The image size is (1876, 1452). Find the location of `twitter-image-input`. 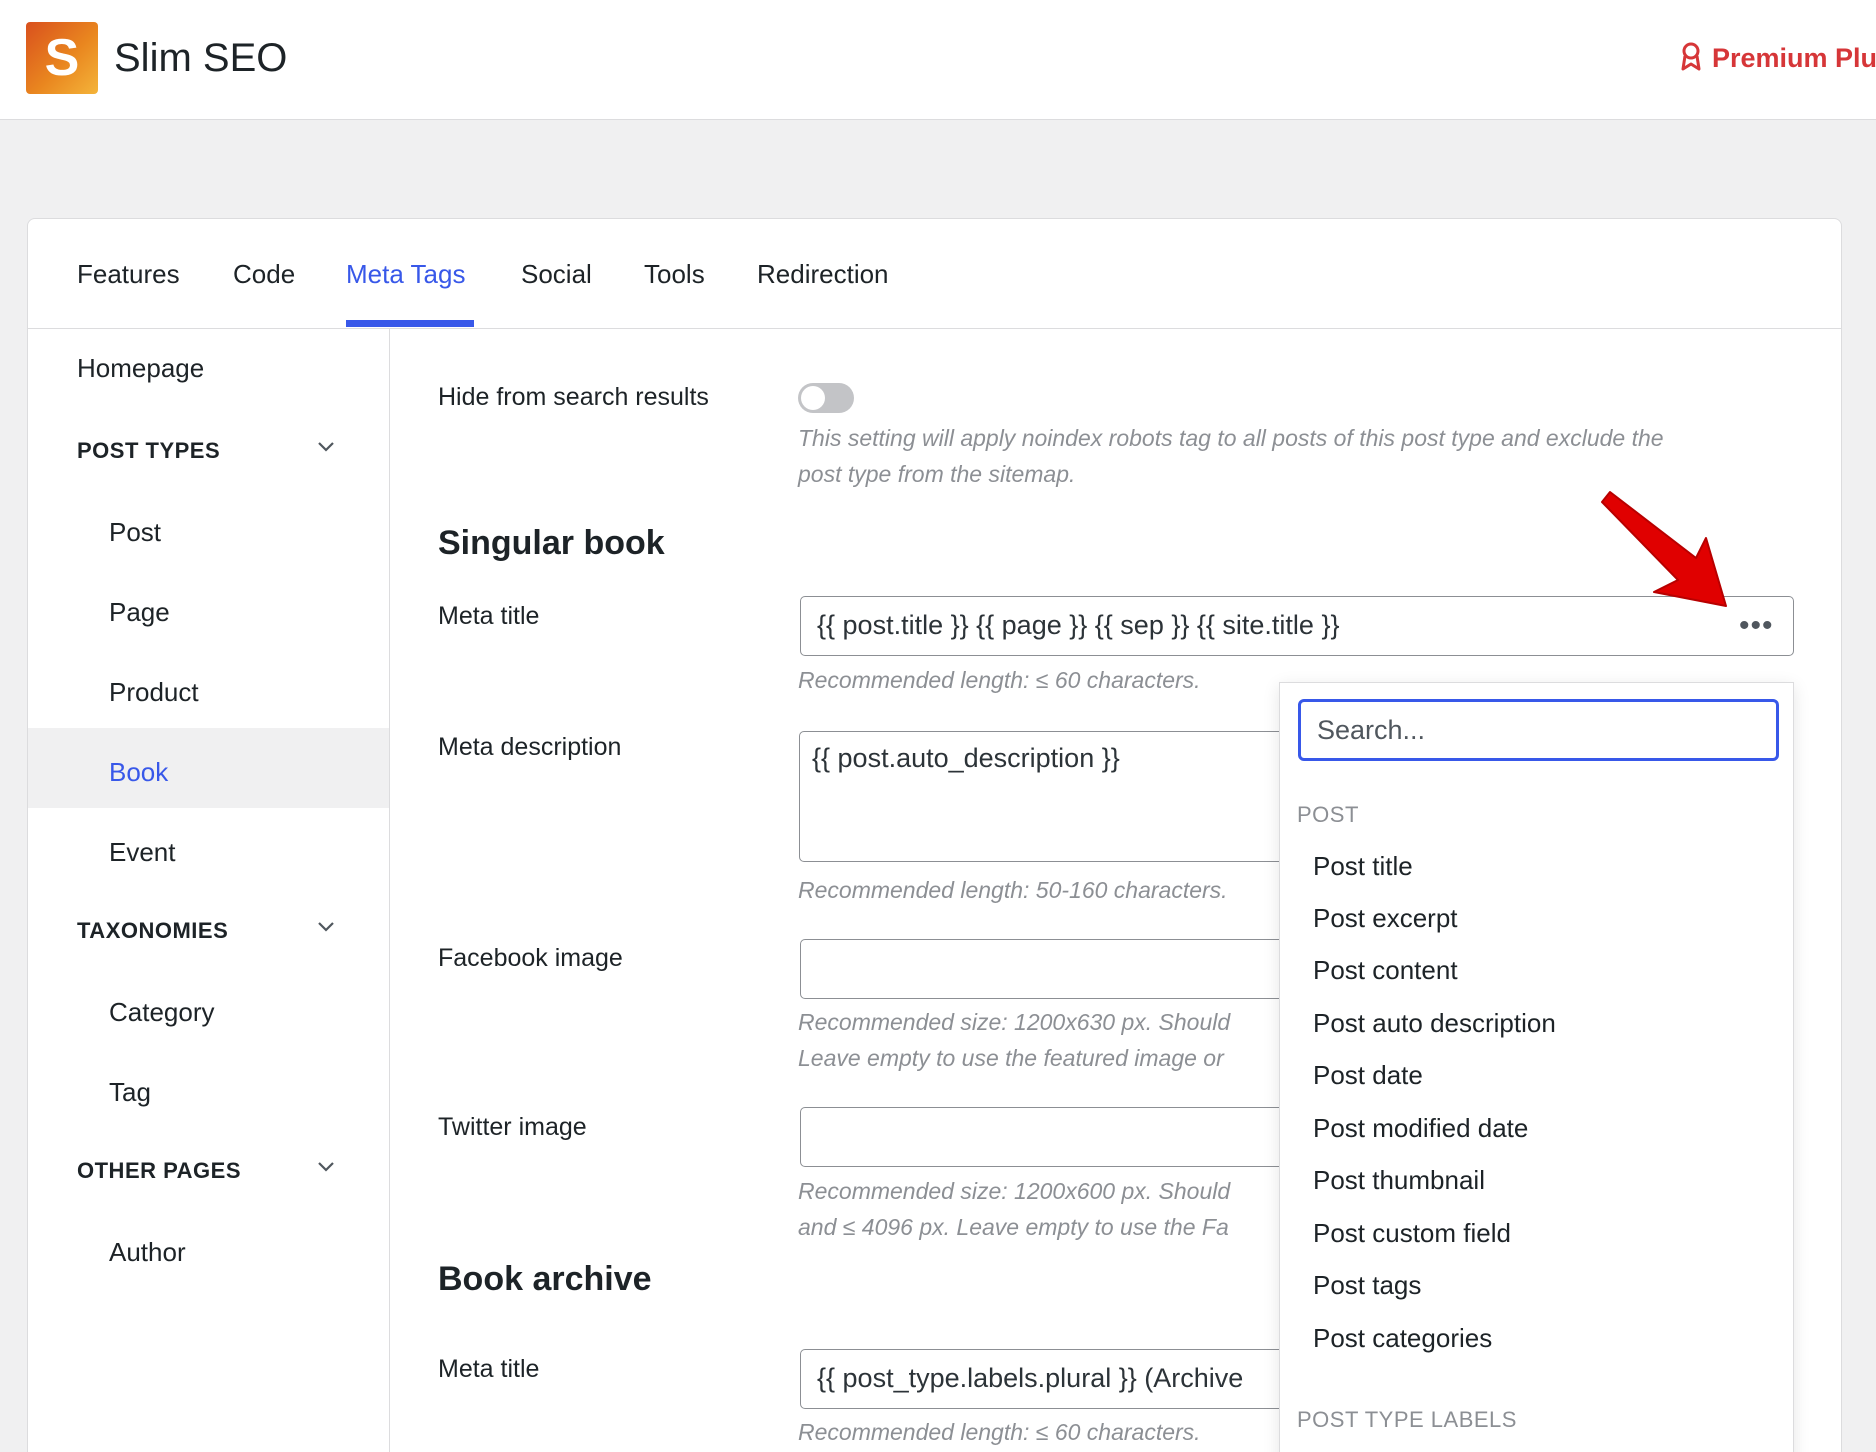

twitter-image-input is located at coordinates (1060, 1137).